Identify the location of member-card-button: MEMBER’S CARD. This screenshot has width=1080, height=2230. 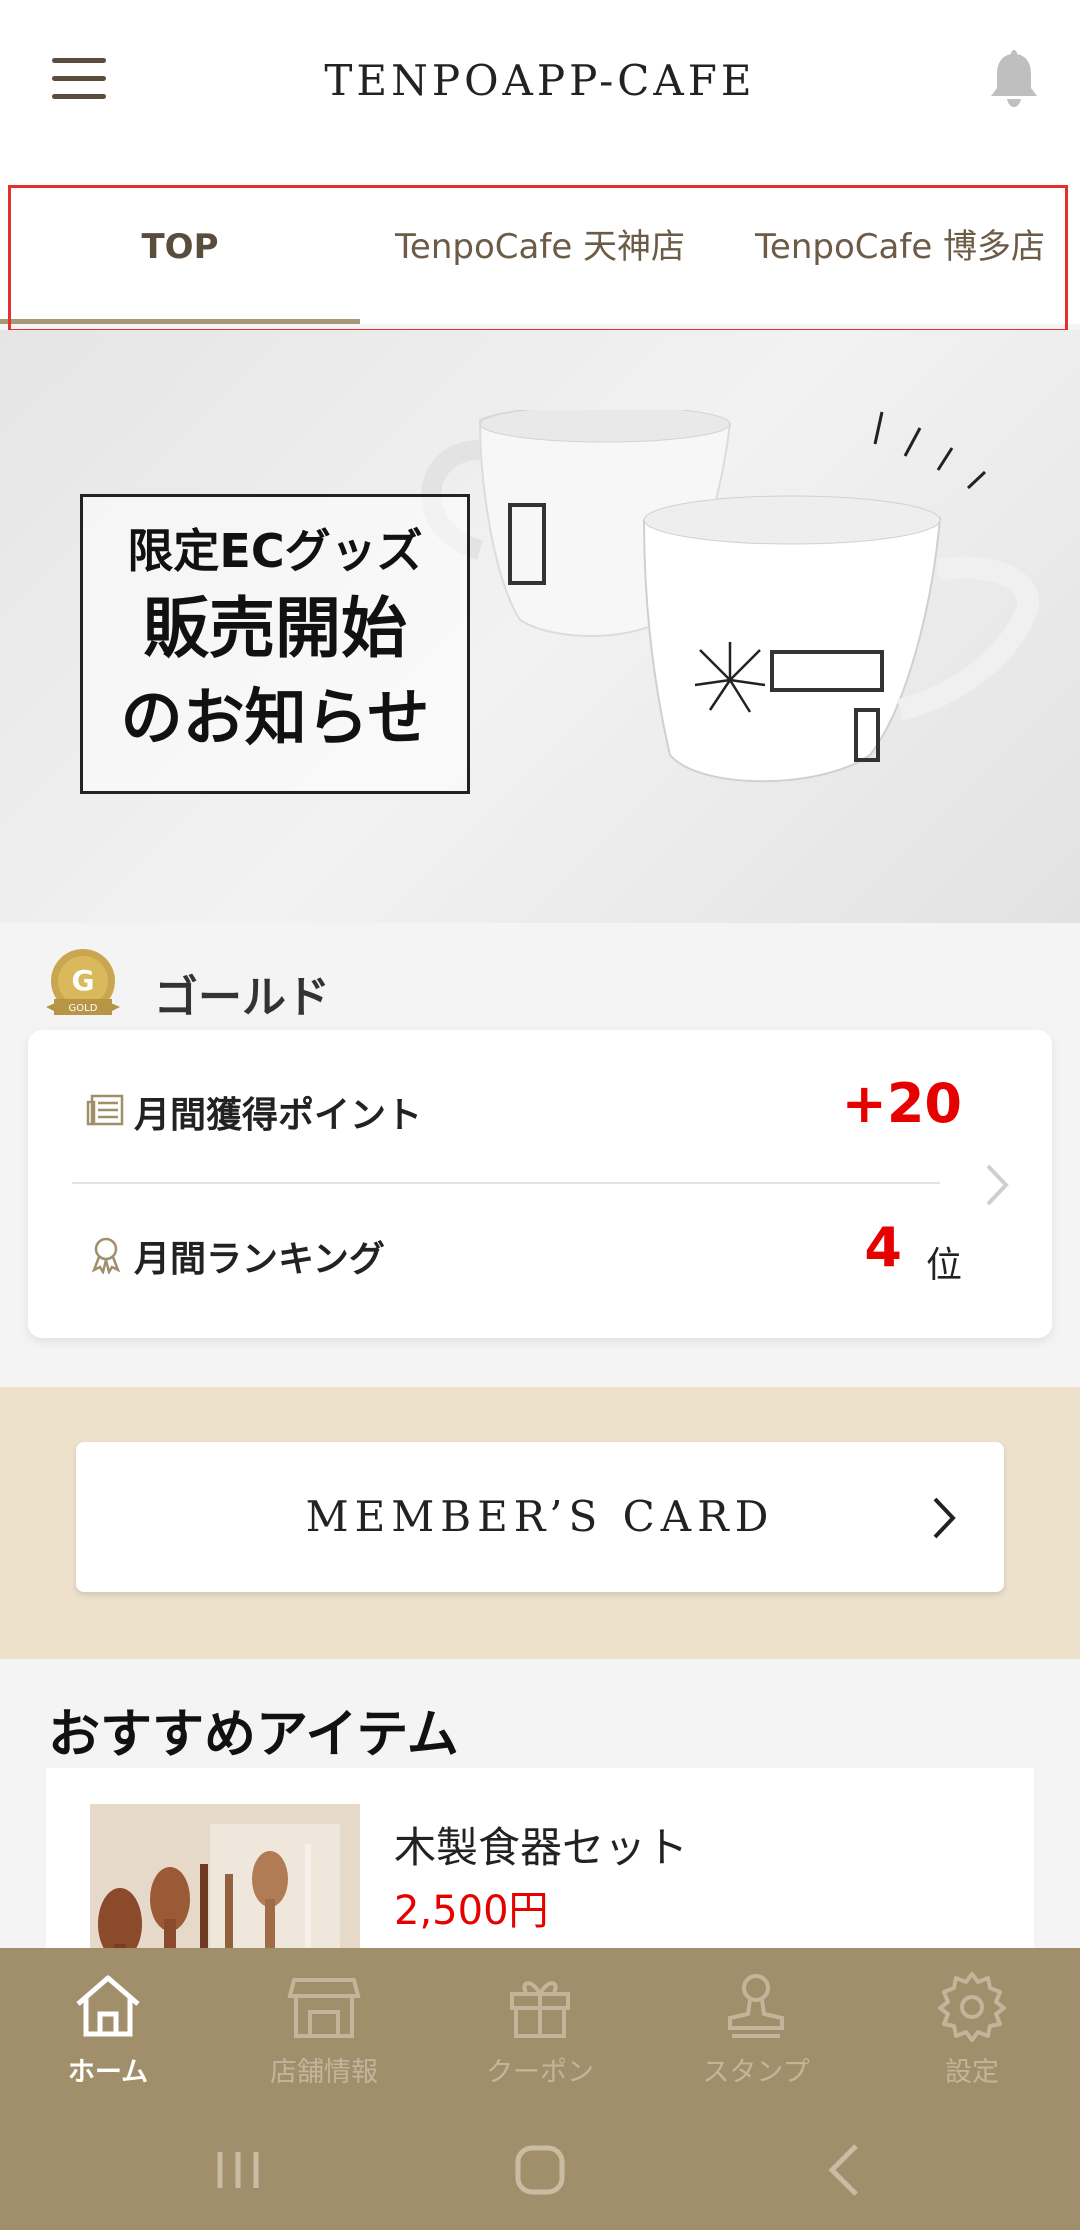
(540, 1517).